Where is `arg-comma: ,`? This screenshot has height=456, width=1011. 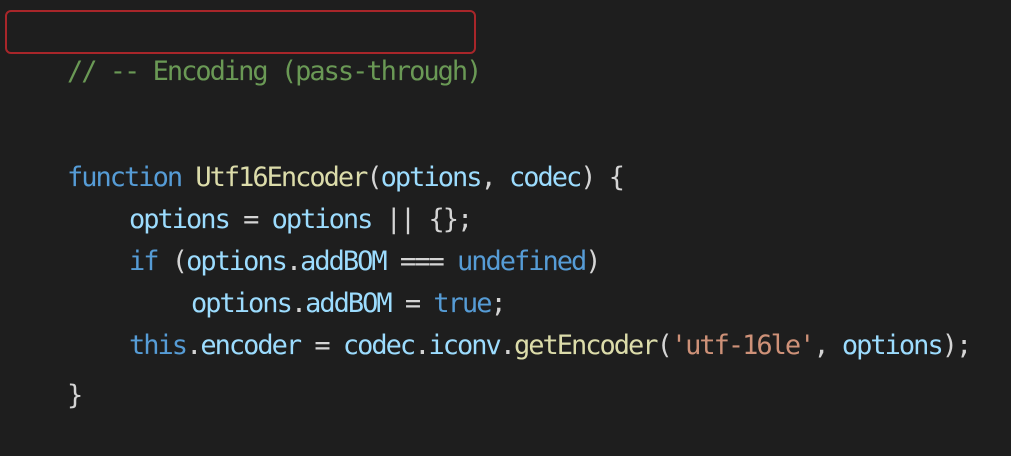 arg-comma: , is located at coordinates (827, 345).